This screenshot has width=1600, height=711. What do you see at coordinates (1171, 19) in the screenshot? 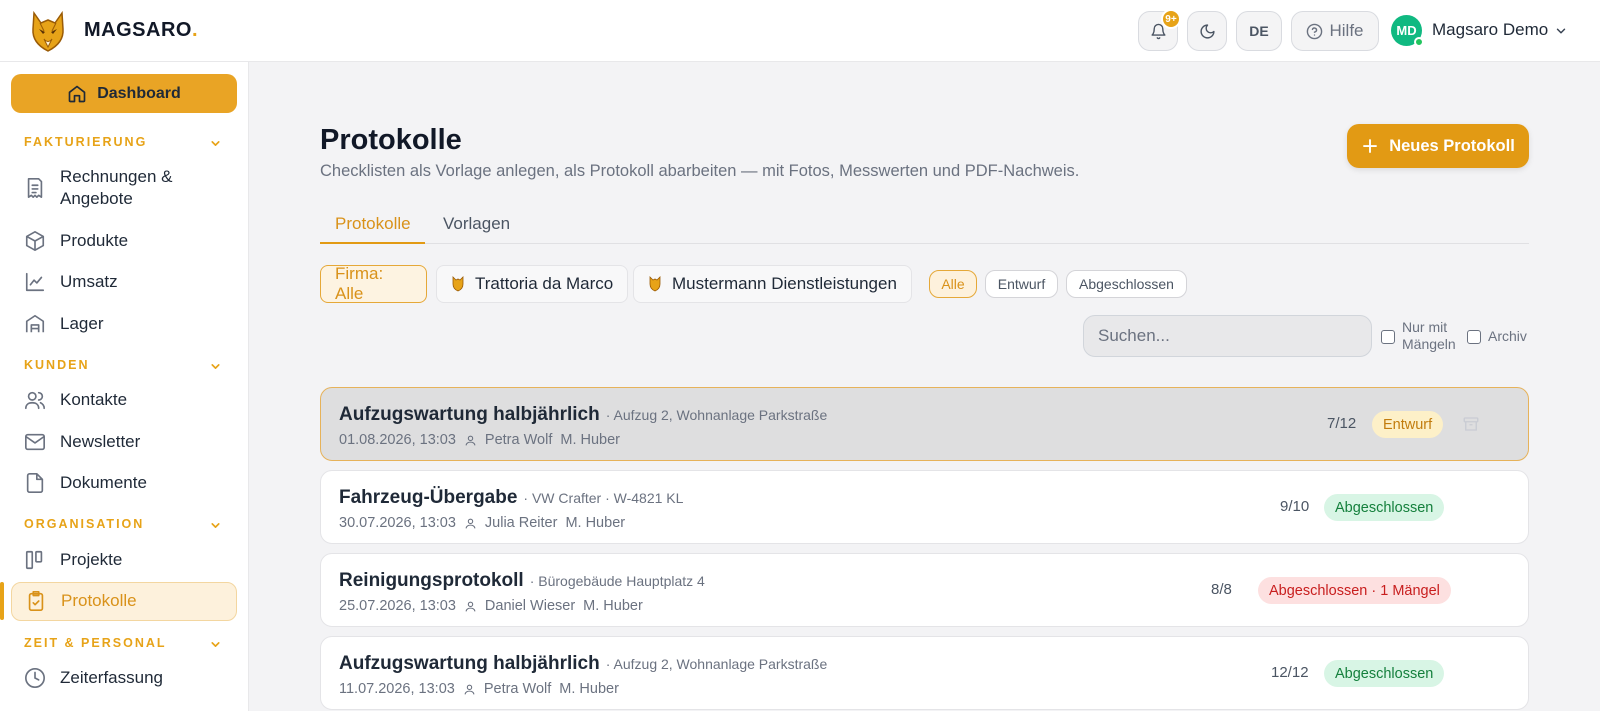
I see `notification-badge: 9+` at bounding box center [1171, 19].